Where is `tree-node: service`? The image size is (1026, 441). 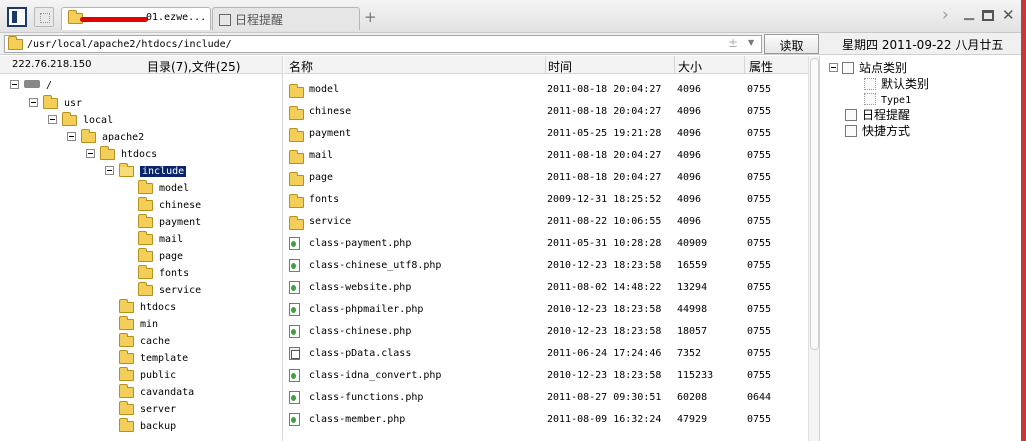 tree-node: service is located at coordinates (170, 291).